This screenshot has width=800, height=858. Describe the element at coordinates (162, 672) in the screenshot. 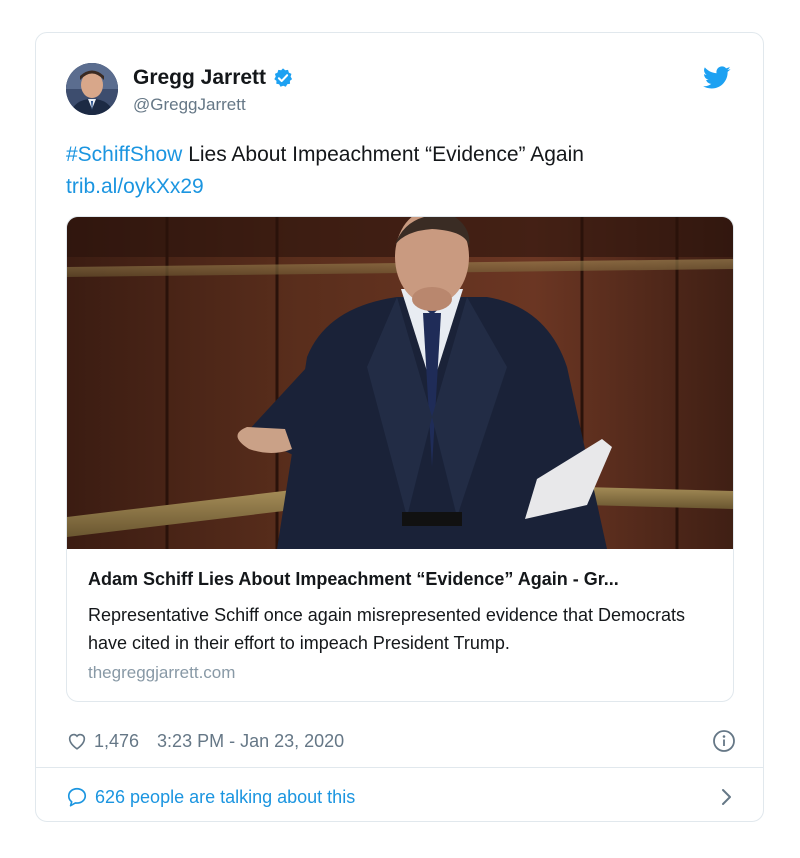

I see `article-domain: thegreggjarrett.com` at that location.